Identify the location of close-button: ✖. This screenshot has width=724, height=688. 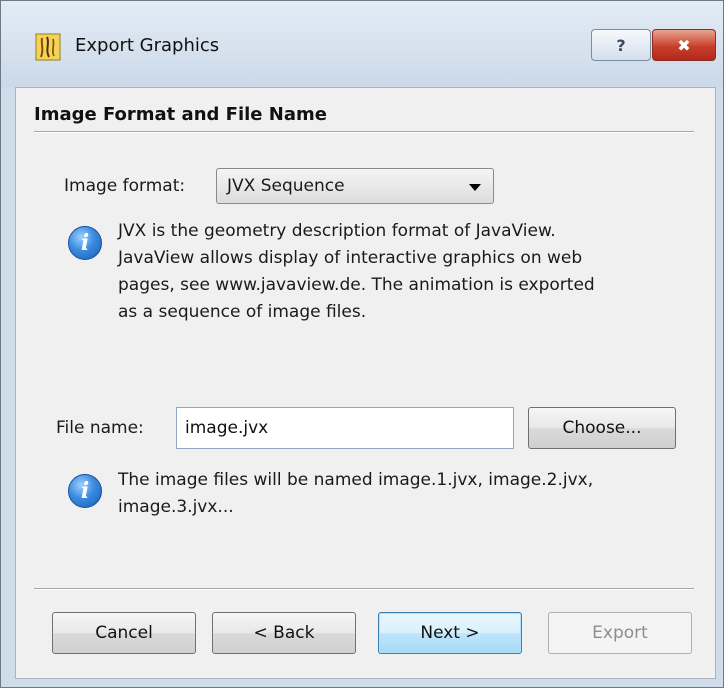
(684, 45).